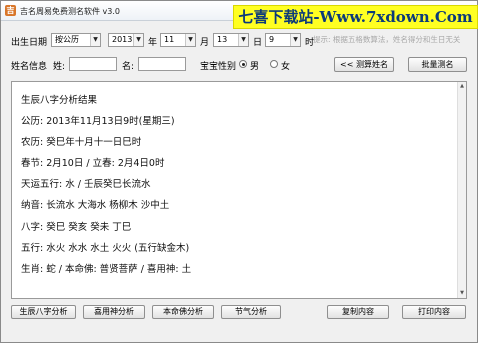 The height and width of the screenshot is (343, 478). Describe the element at coordinates (218, 67) in the screenshot. I see `gender-label: 宝宝性别` at that location.